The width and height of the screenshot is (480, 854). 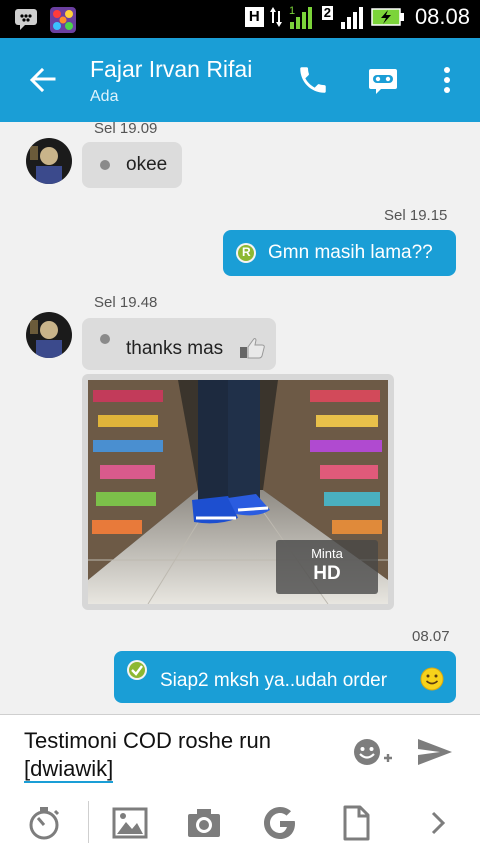 What do you see at coordinates (147, 164) in the screenshot?
I see `message-text: okee` at bounding box center [147, 164].